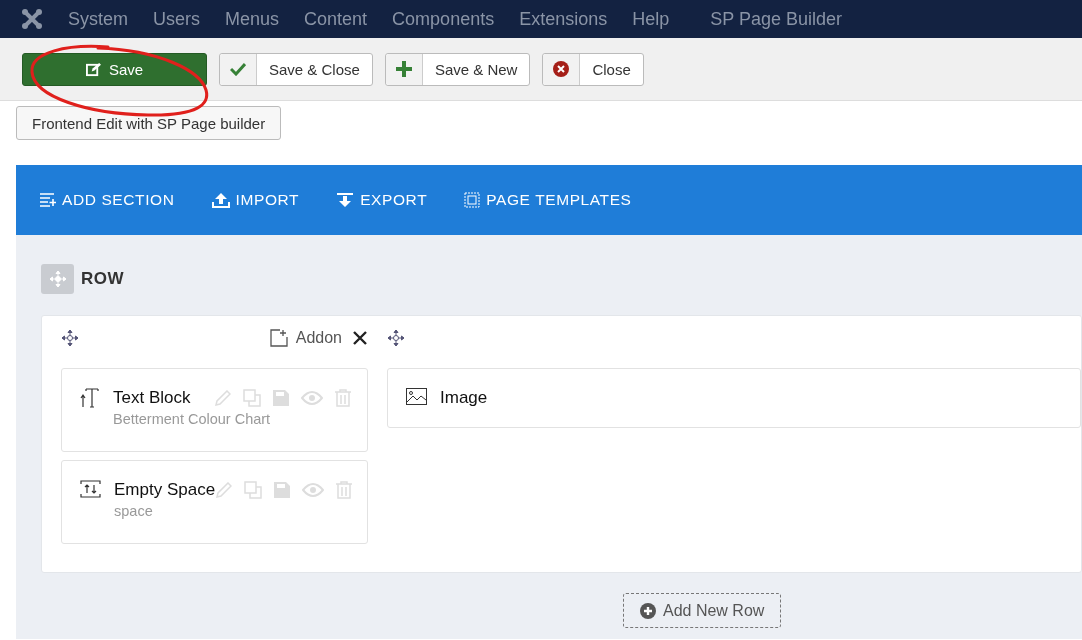 The height and width of the screenshot is (640, 1082). What do you see at coordinates (278, 338) in the screenshot?
I see `add-box-icon` at bounding box center [278, 338].